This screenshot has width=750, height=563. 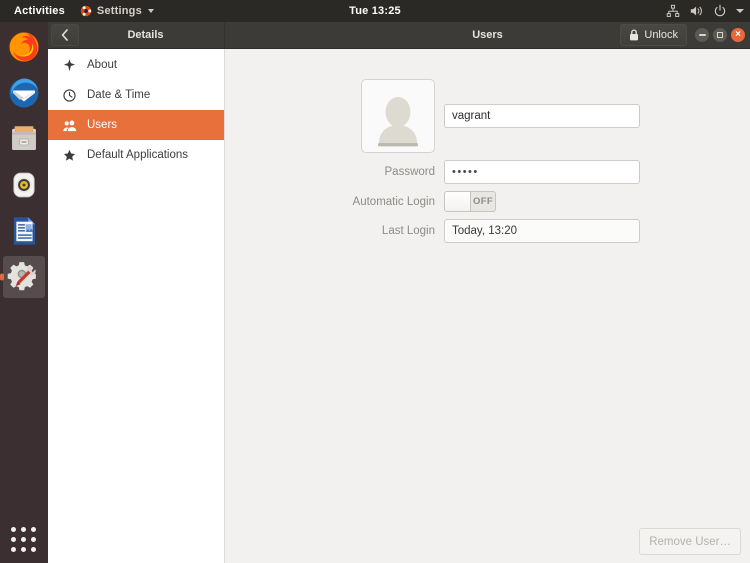 I want to click on sidebar-item-label: Default Applications, so click(x=138, y=155).